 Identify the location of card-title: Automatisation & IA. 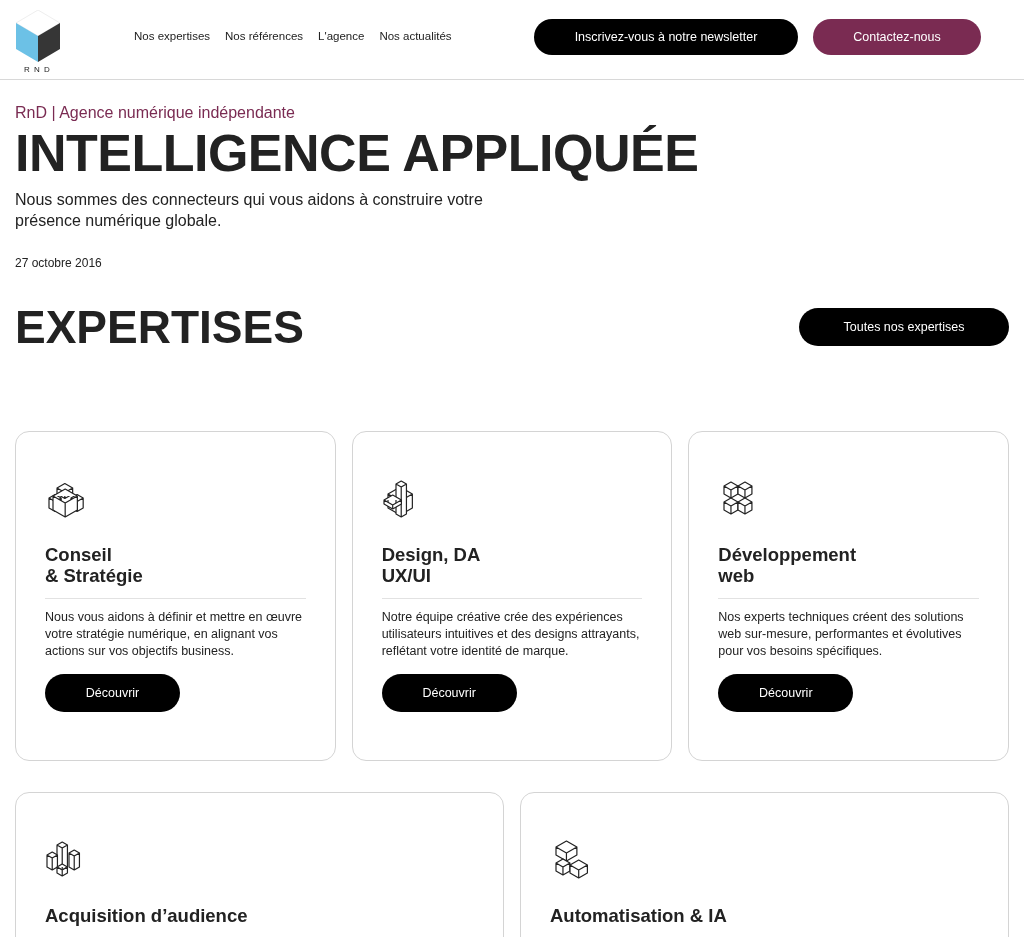
(639, 915).